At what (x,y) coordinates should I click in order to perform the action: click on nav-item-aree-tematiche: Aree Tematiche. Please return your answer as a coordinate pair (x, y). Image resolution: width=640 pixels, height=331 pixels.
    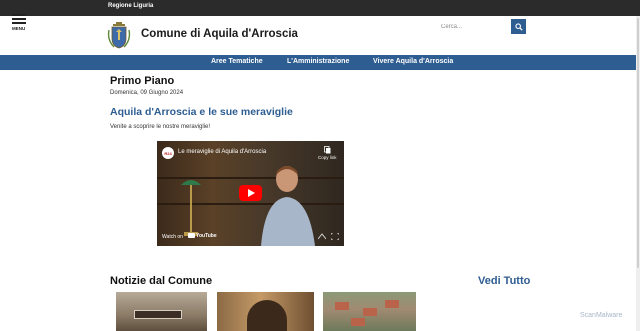
    Looking at the image, I should click on (237, 61).